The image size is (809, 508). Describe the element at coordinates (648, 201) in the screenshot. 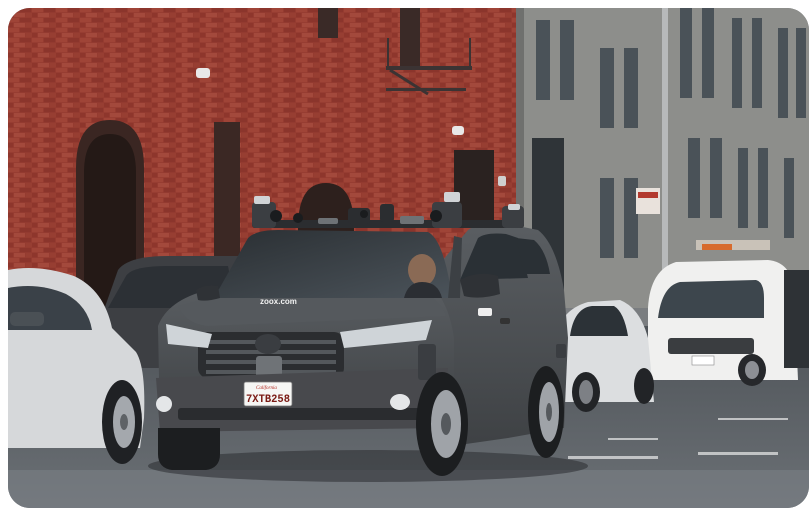

I see `street-sign` at that location.